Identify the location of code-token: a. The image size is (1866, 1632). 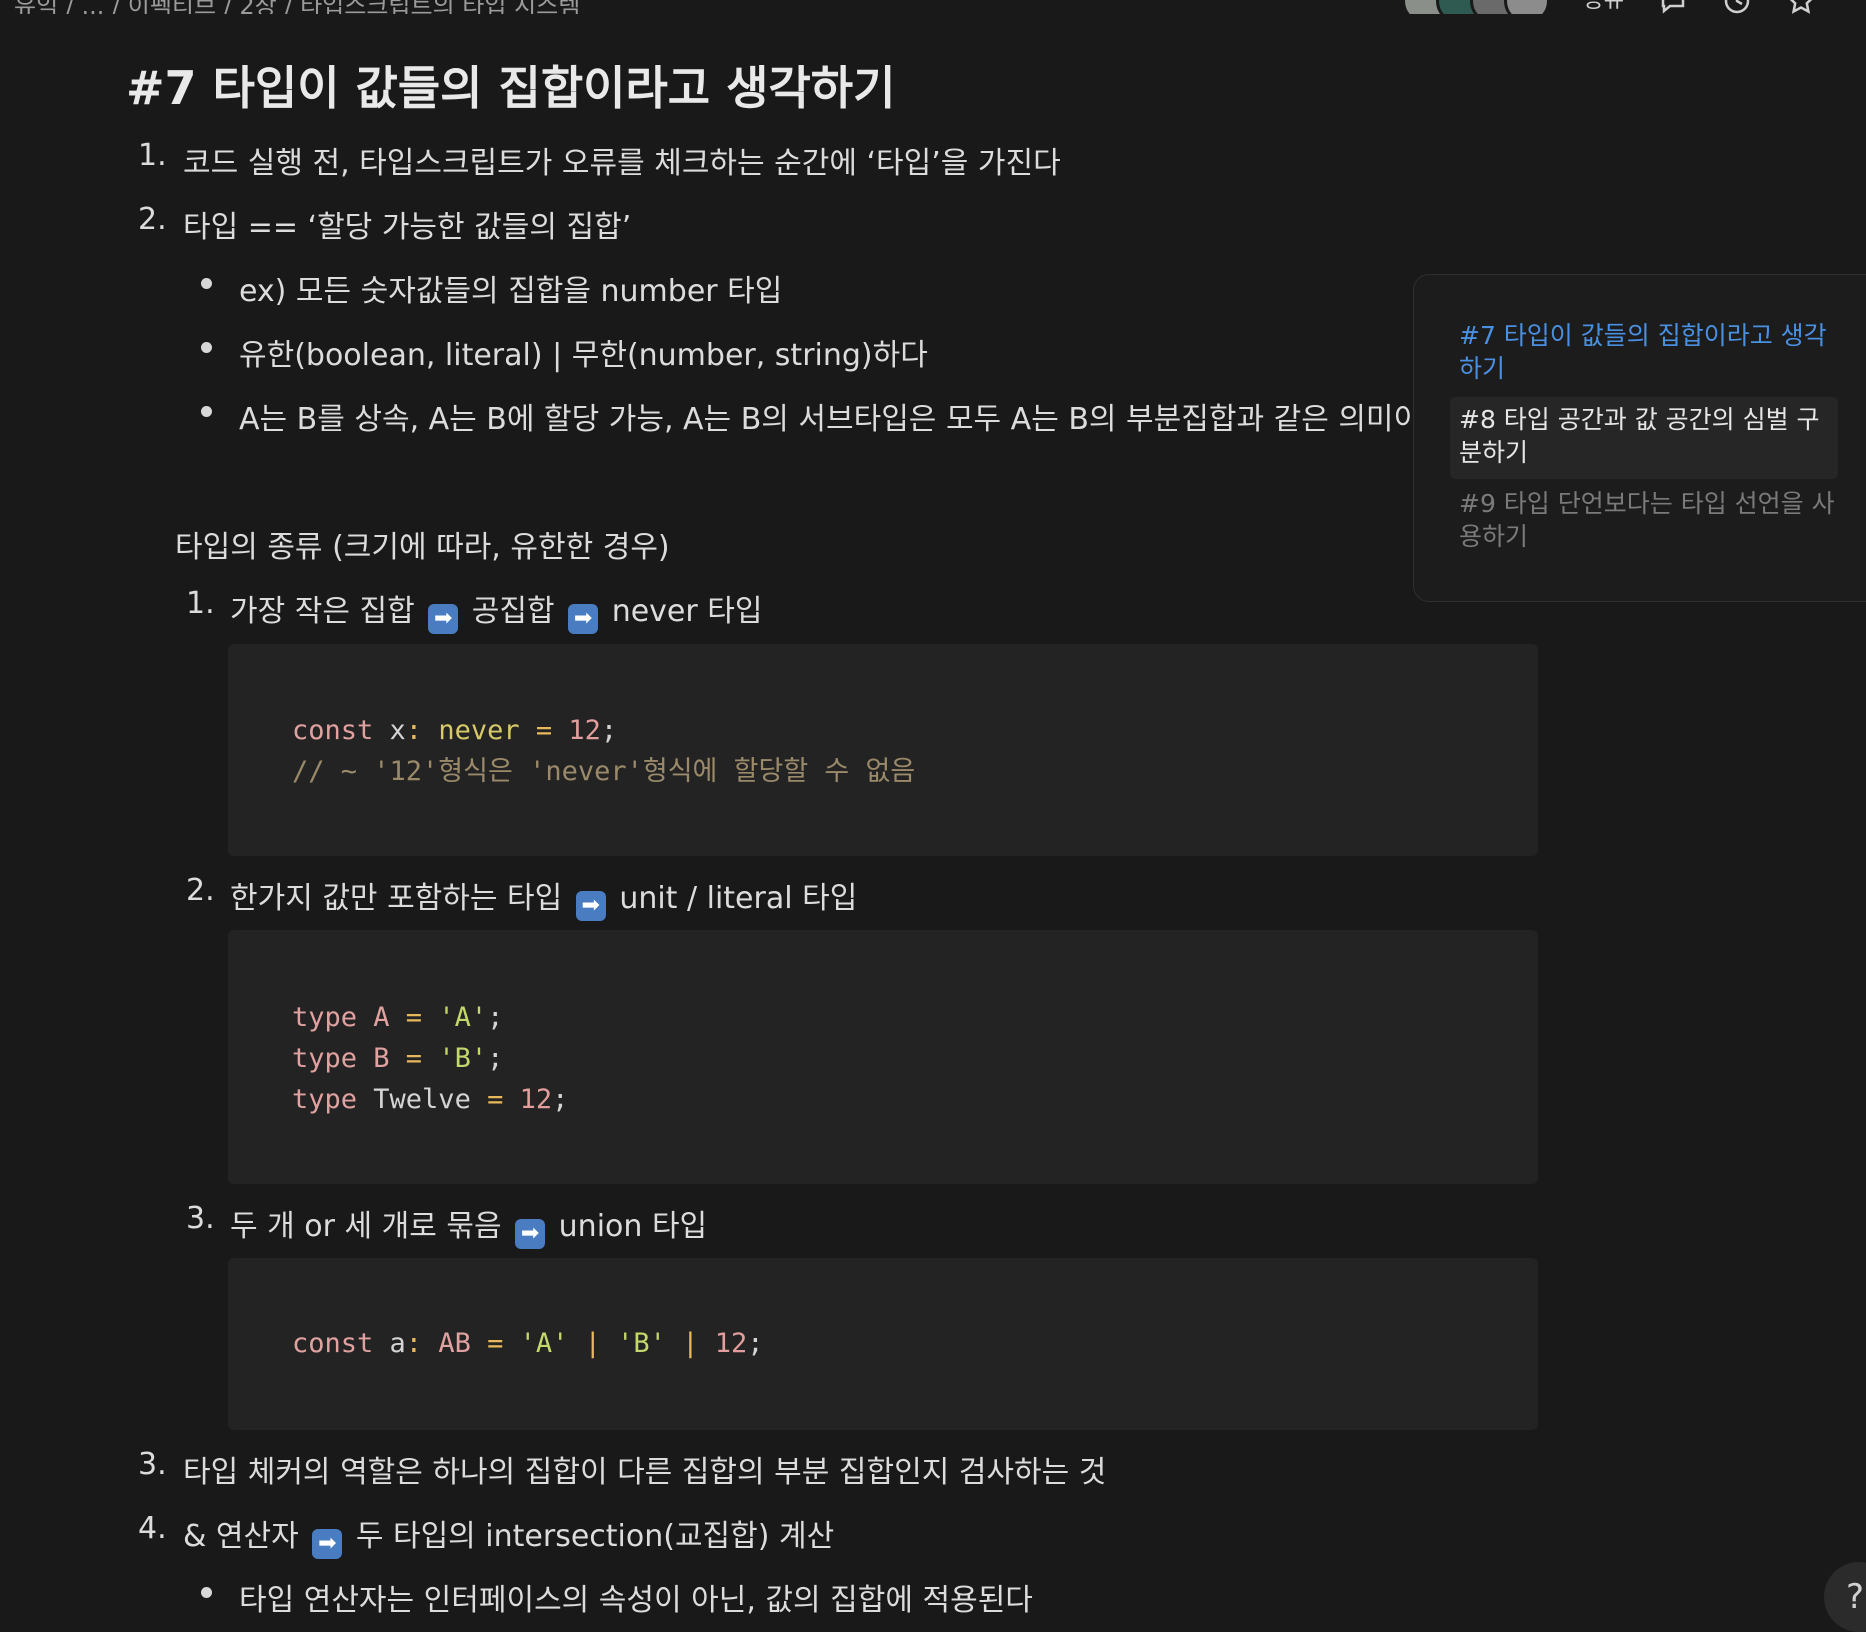
(389, 1343).